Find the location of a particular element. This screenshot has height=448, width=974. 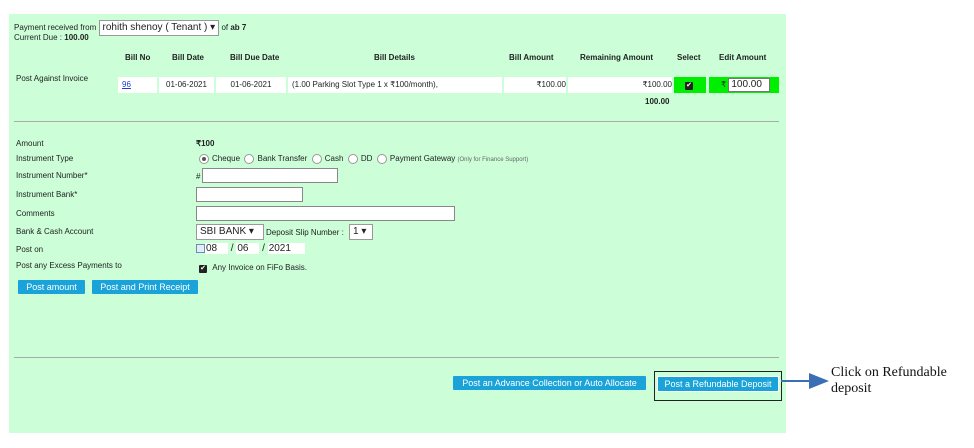

edit-amount-input: 100.00 is located at coordinates (749, 84).